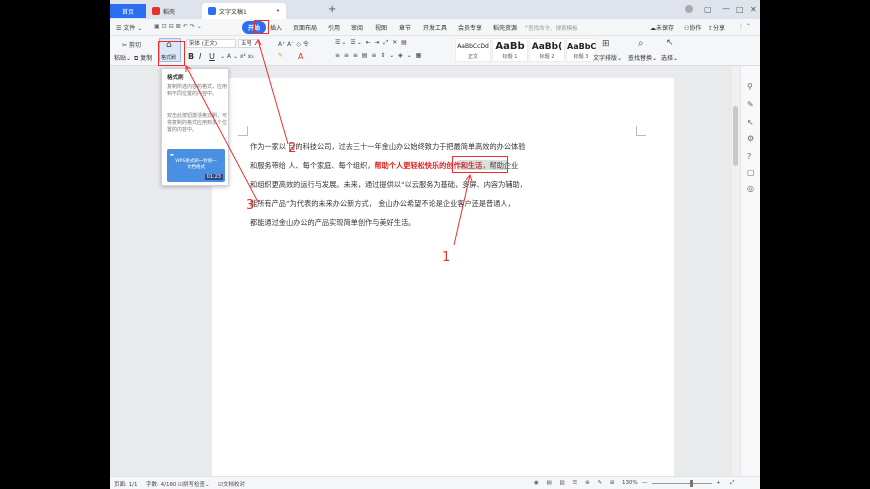  What do you see at coordinates (572, 27) in the screenshot?
I see `command-search: ⌕ 查找命令、搜索模板` at bounding box center [572, 27].